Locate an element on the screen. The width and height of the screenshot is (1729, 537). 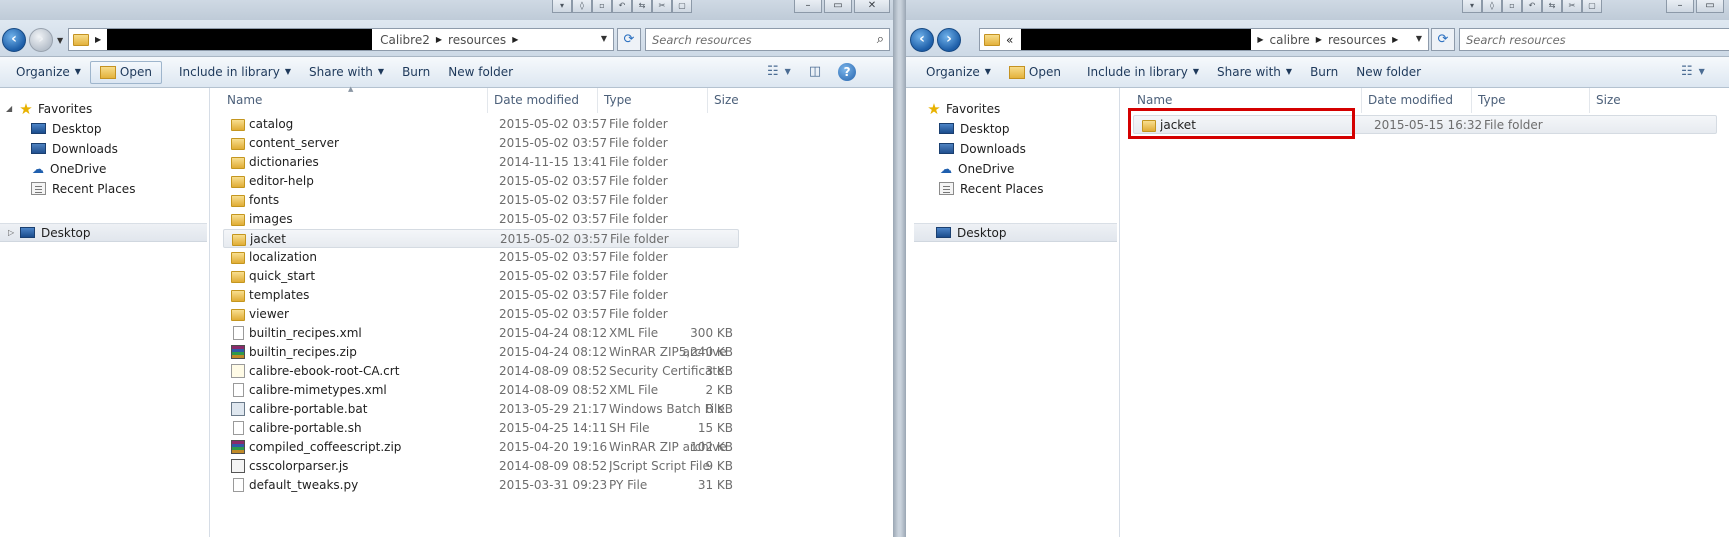
file-row: images 2015-05-02 03:57 File folder is located at coordinates (481, 219).